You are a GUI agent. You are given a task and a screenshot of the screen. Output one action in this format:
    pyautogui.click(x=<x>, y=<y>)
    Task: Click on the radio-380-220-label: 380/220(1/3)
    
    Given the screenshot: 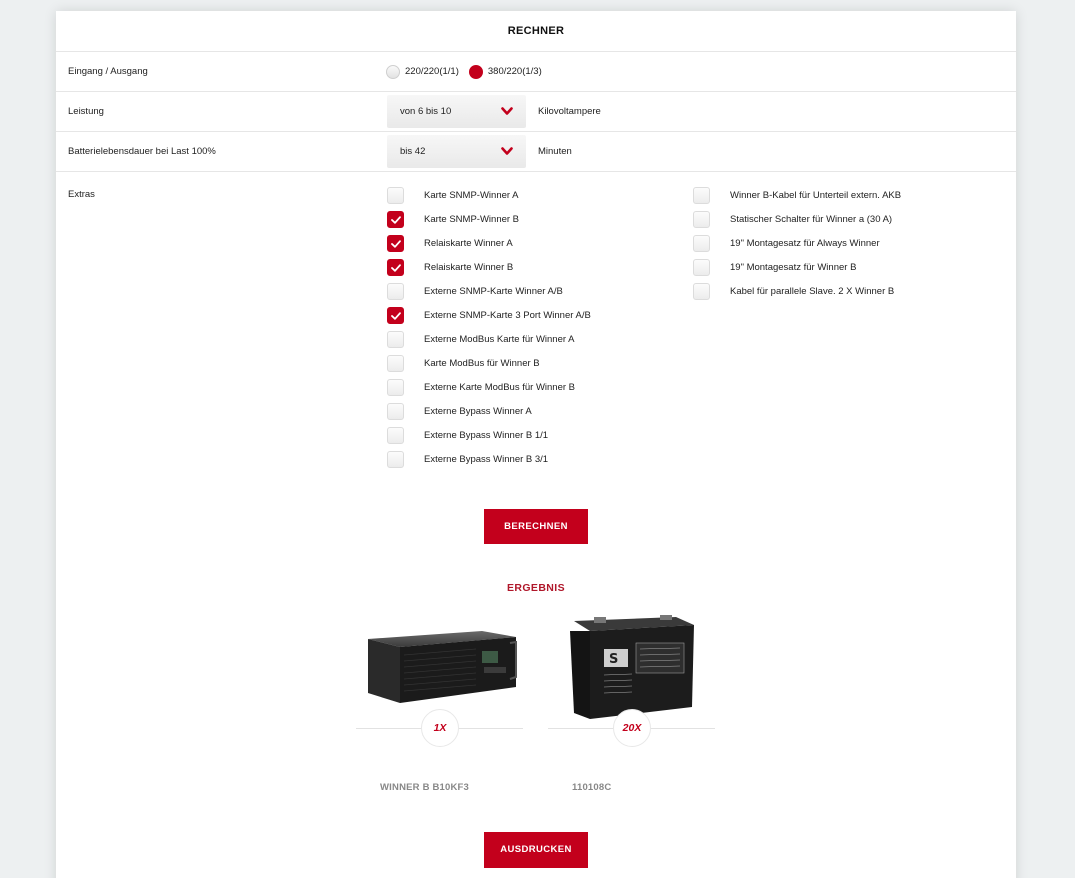 What is the action you would take?
    pyautogui.click(x=515, y=72)
    